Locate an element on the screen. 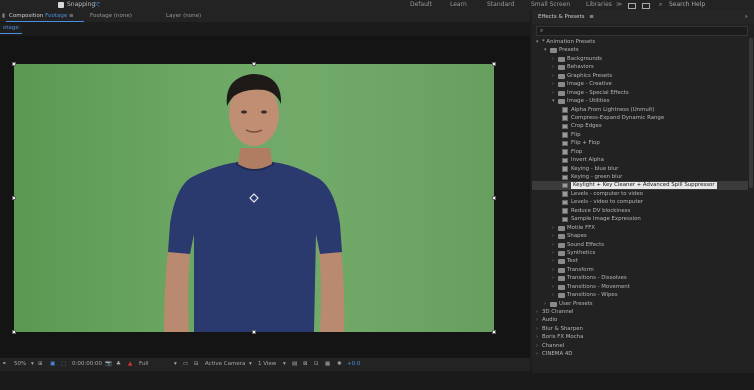  workspace-learn: Learn is located at coordinates (458, 5).